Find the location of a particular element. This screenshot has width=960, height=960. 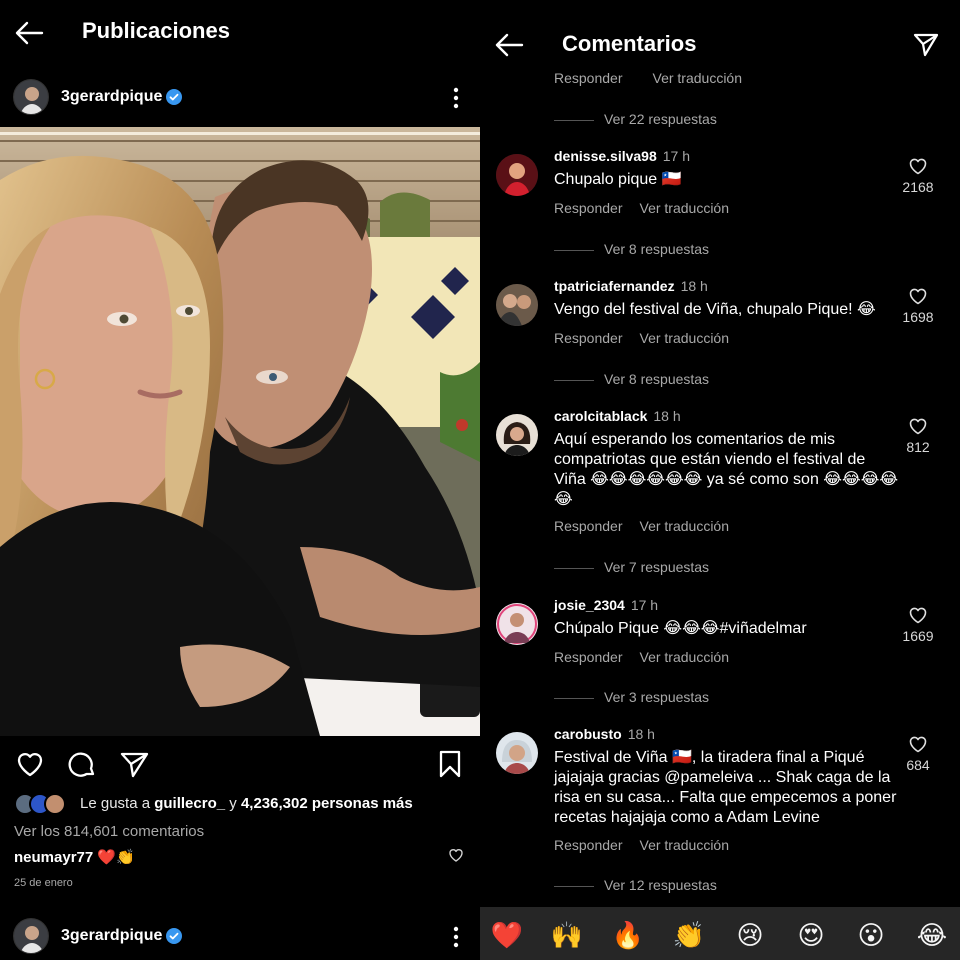

comment-text: Chupalo pique 🇨🇱 is located at coordinates (618, 179).